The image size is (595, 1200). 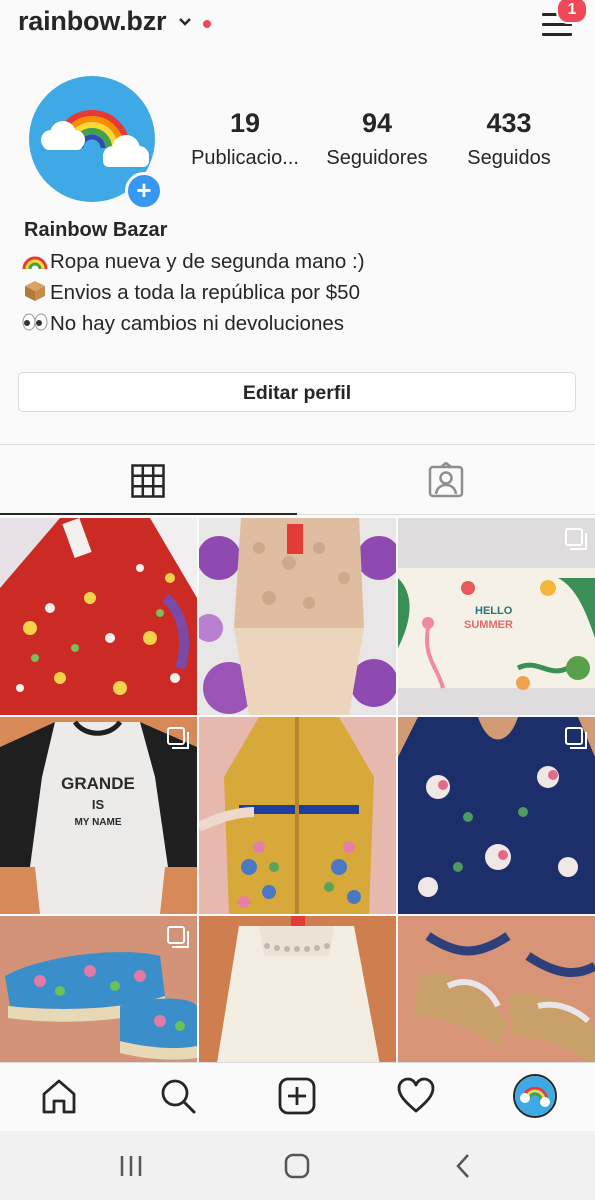 What do you see at coordinates (185, 22) in the screenshot?
I see `chevron-down-icon` at bounding box center [185, 22].